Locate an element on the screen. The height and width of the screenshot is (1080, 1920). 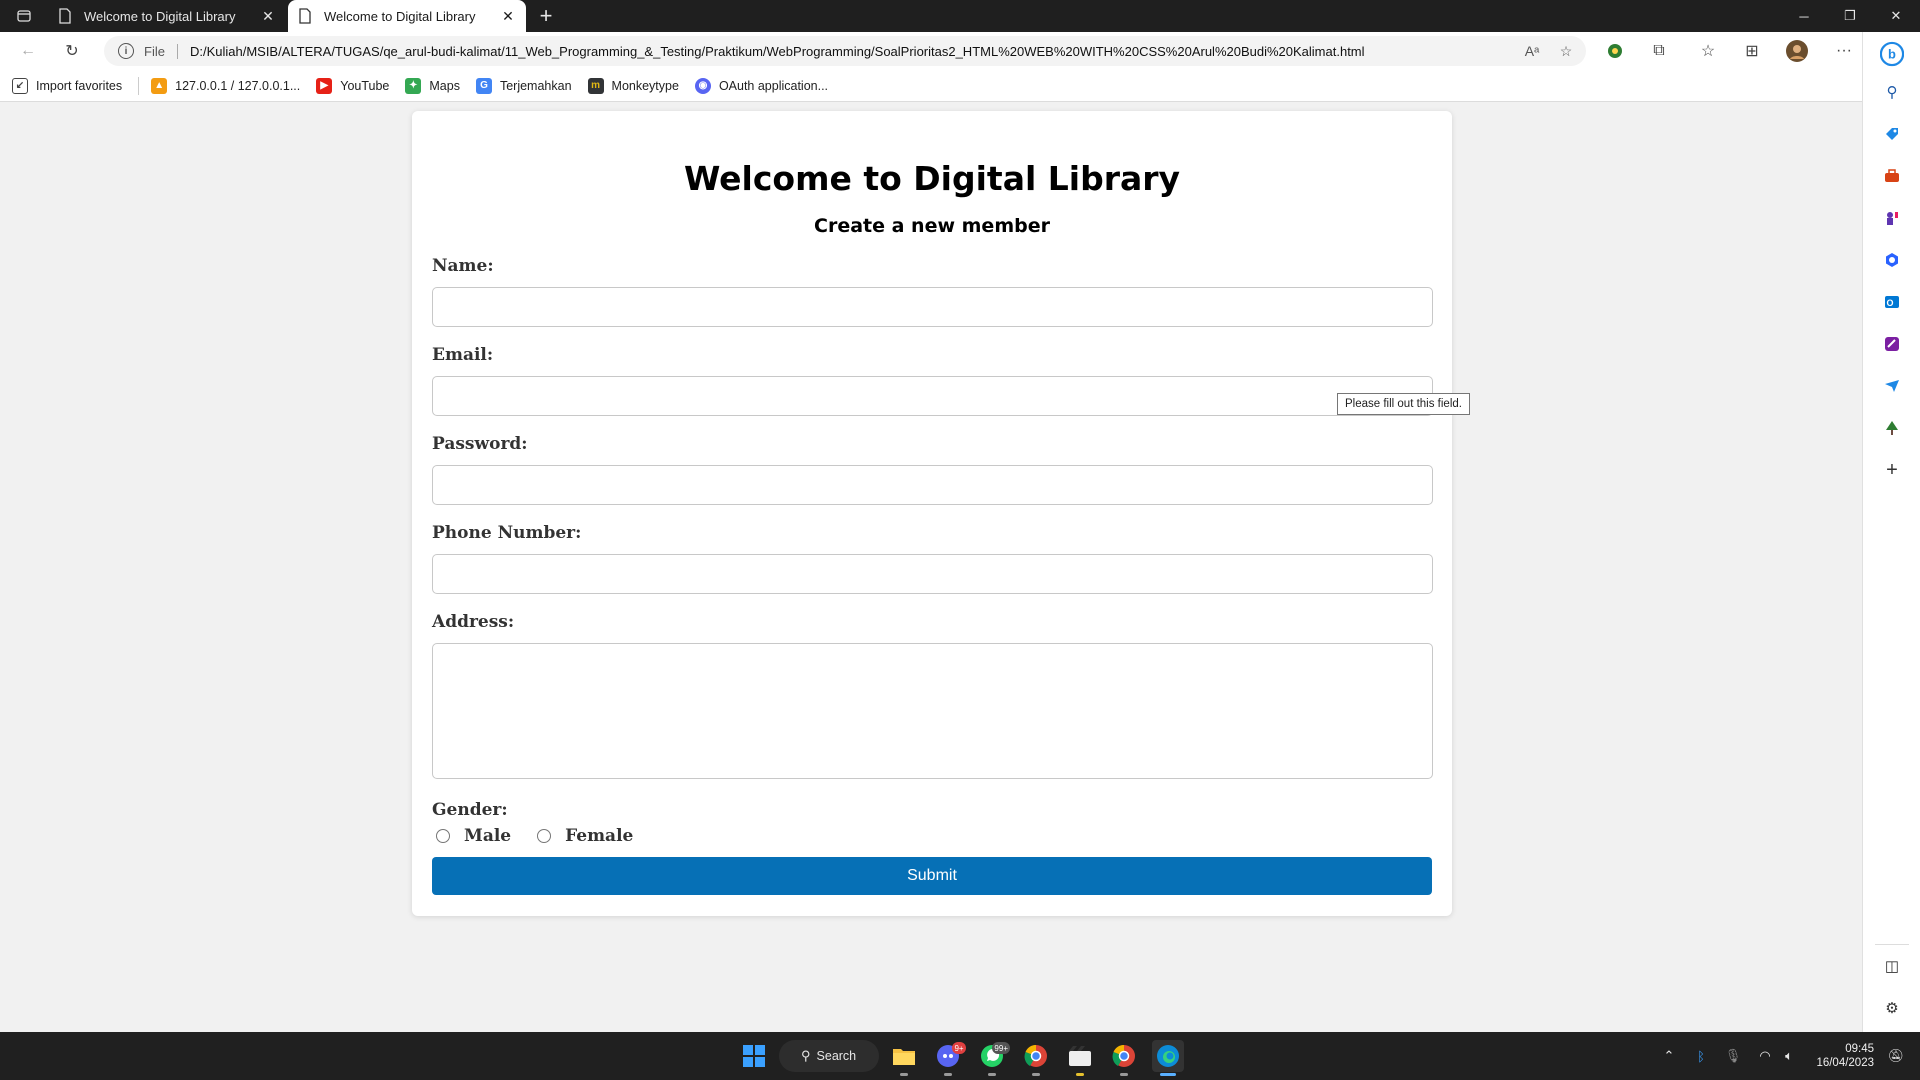
name-label: Name: is located at coordinates (463, 266).